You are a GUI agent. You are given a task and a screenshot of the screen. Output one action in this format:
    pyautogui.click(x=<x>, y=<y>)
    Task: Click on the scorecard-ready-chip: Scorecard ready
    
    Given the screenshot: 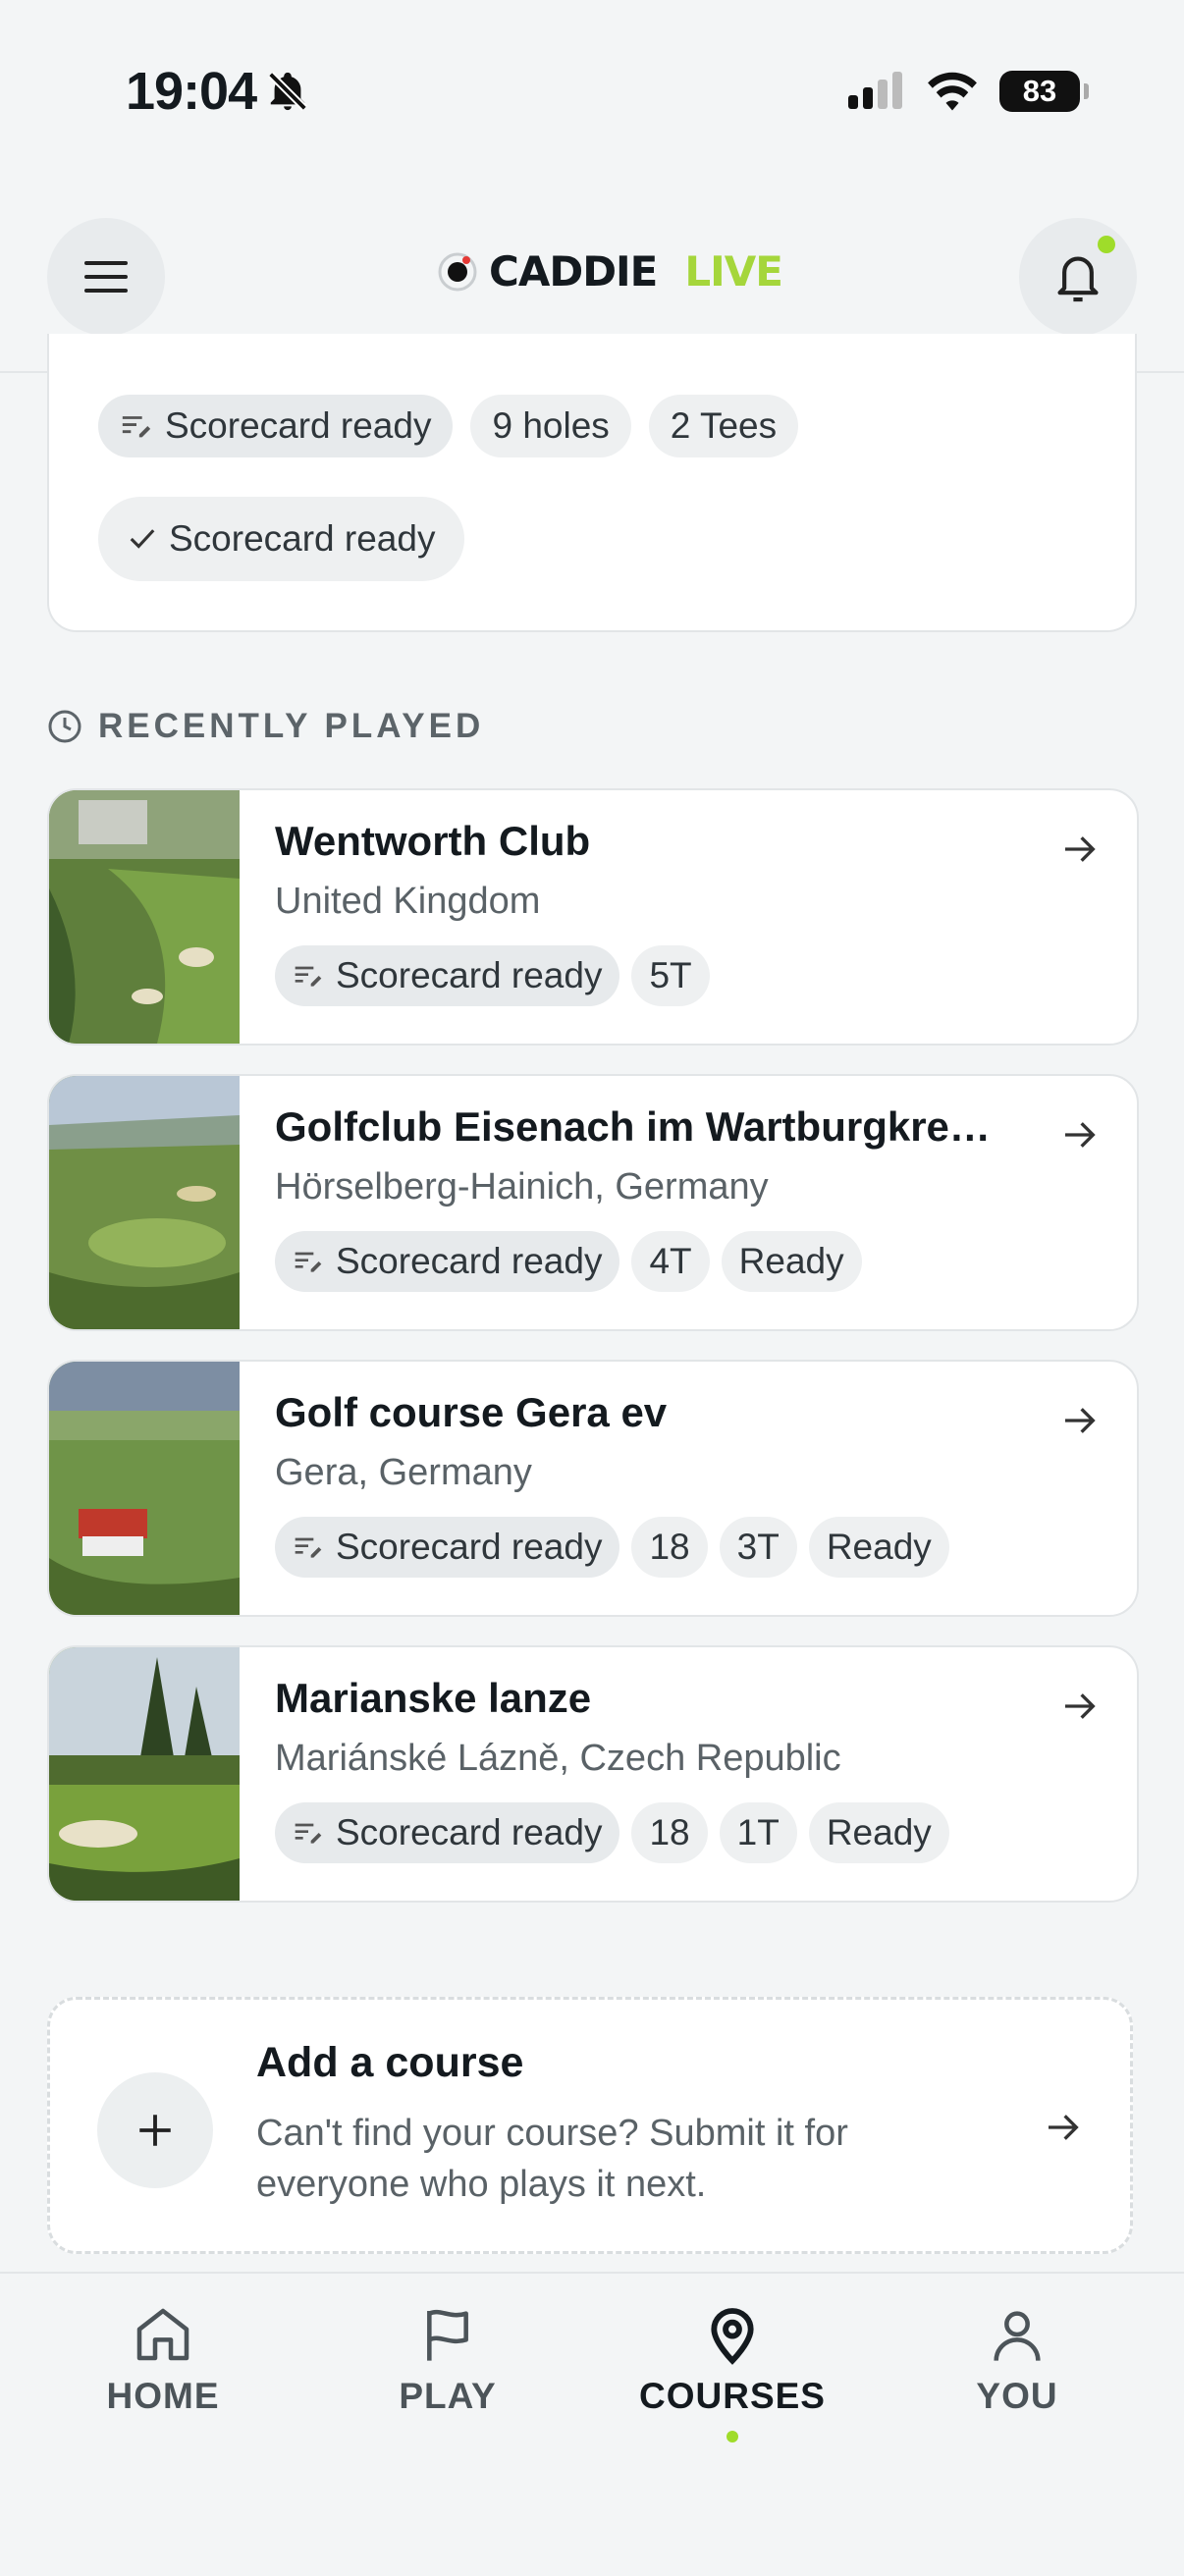 What is the action you would take?
    pyautogui.click(x=281, y=539)
    